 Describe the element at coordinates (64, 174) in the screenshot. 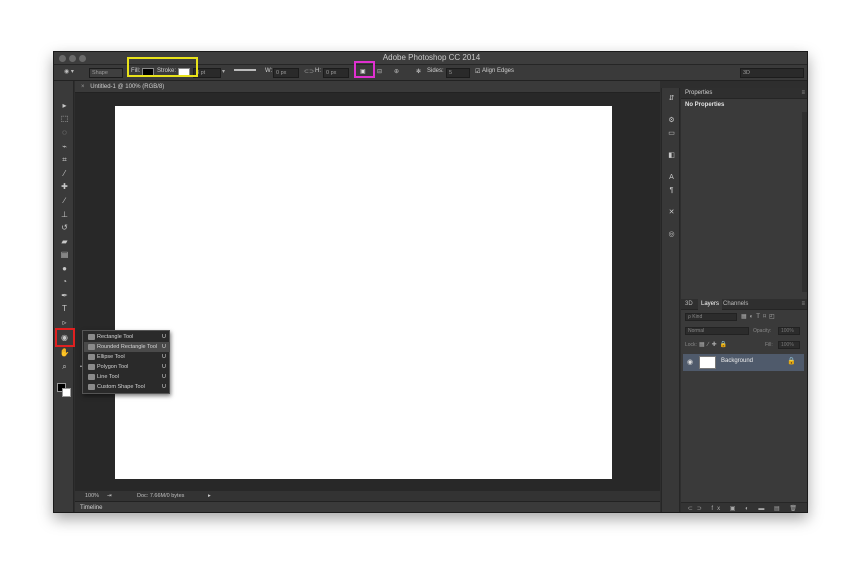

I see `eyedropper-tool-icon: ⁄` at that location.